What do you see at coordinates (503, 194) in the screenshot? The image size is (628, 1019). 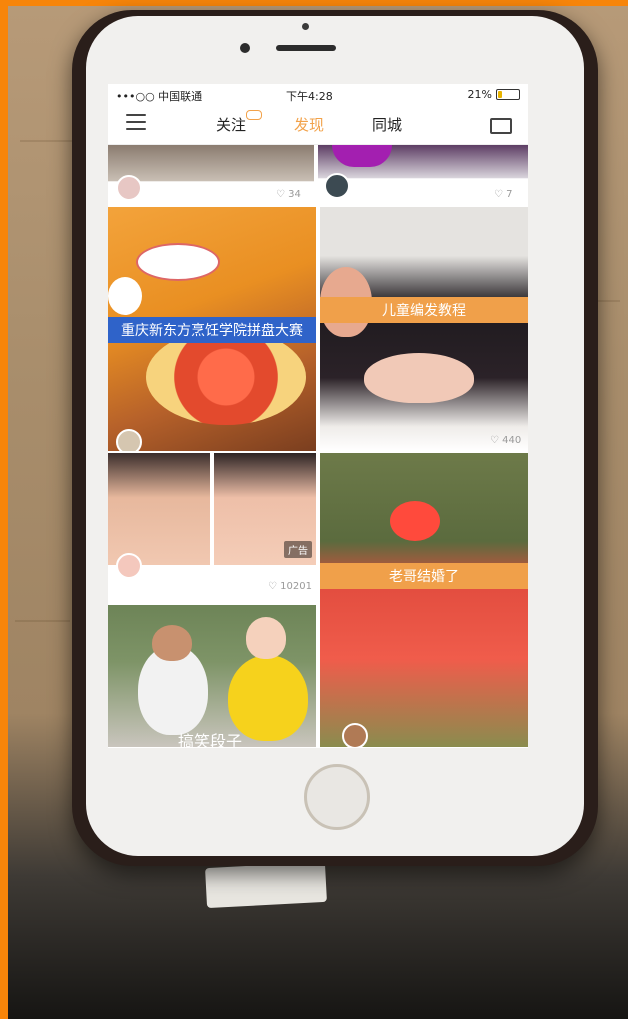 I see `like-count: ♡ 7` at bounding box center [503, 194].